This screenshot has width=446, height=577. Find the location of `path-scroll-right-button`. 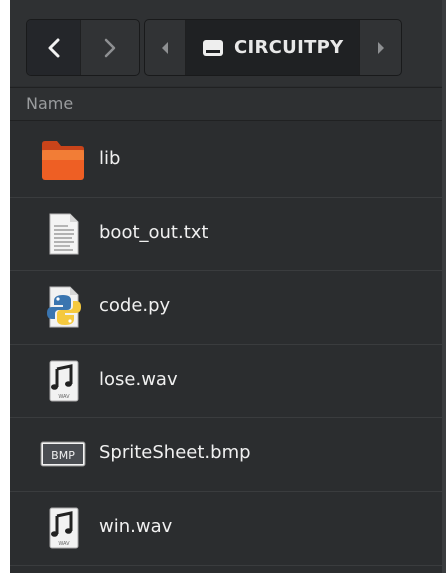

path-scroll-right-button is located at coordinates (380, 47).